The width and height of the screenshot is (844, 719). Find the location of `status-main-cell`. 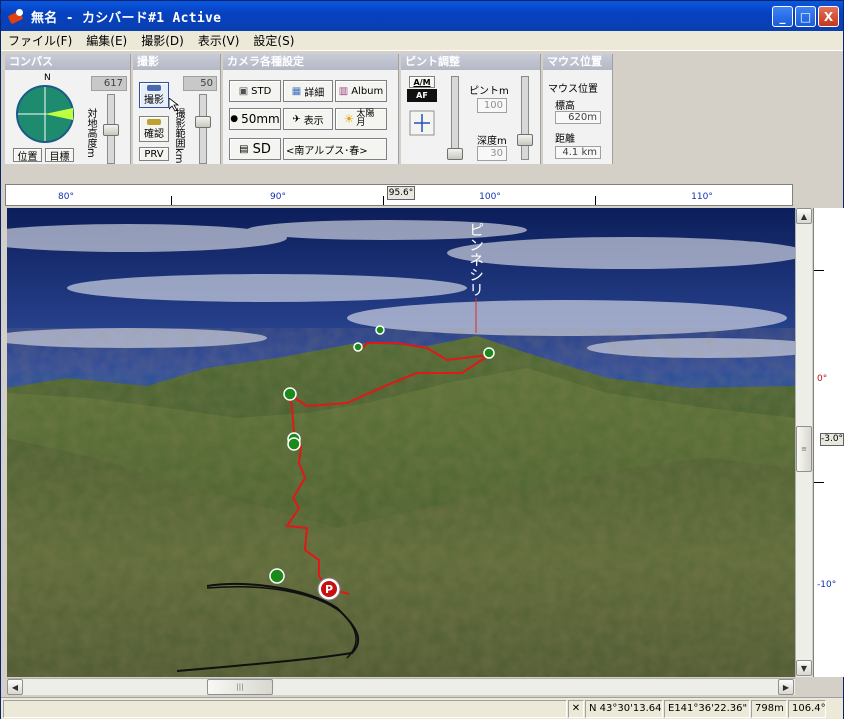

status-main-cell is located at coordinates (285, 709).